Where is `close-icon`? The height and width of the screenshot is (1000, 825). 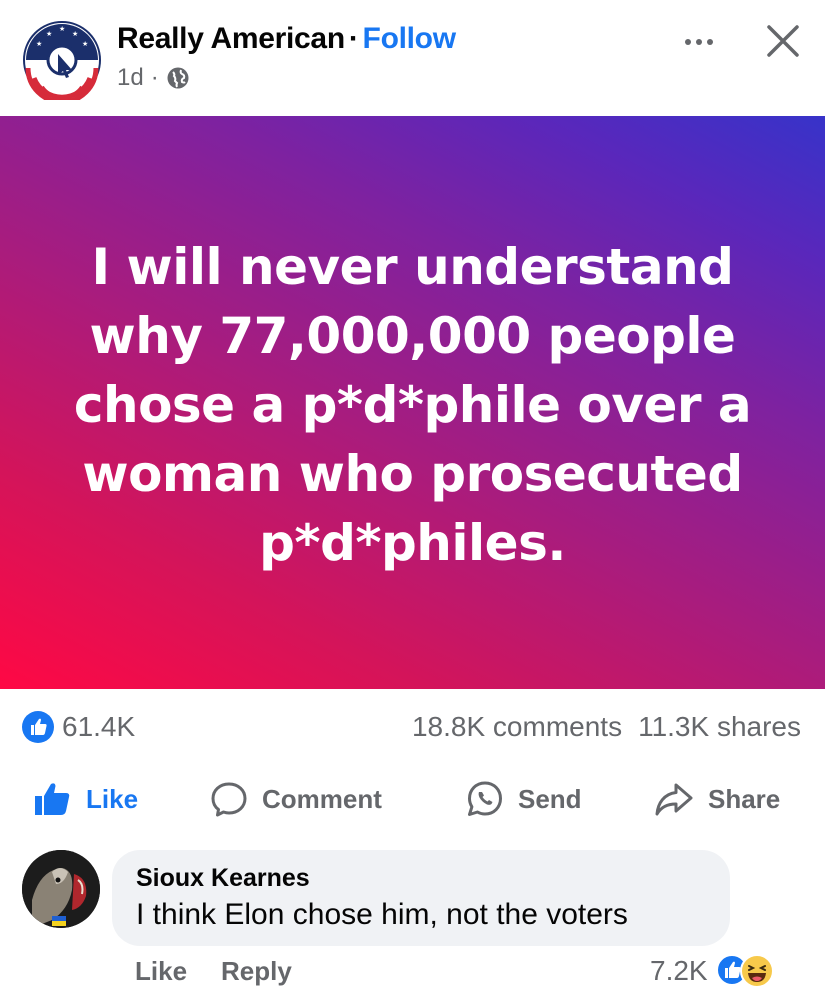
close-icon is located at coordinates (783, 41).